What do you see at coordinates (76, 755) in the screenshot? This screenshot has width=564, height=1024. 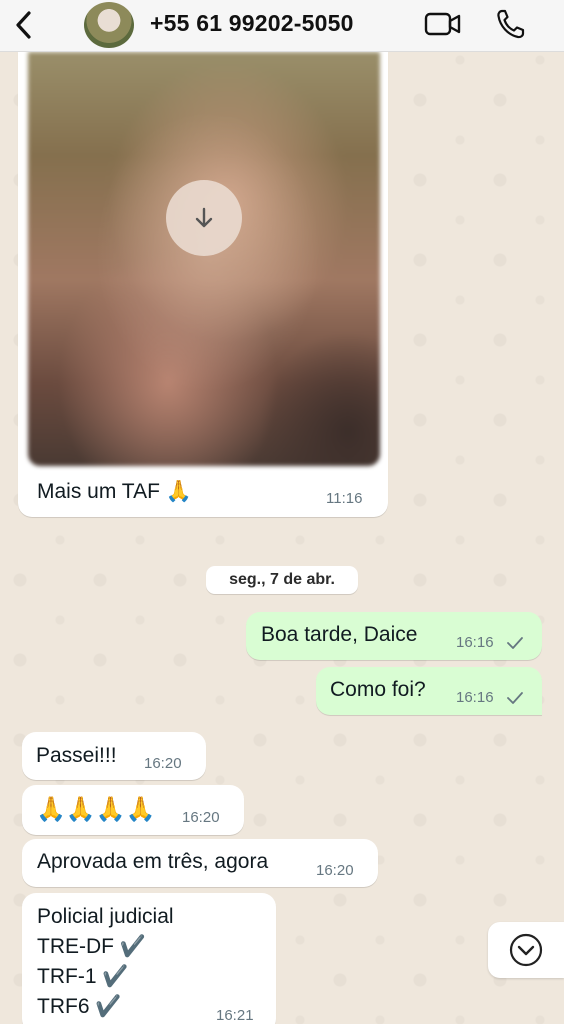 I see `message-text: Passei!!!` at bounding box center [76, 755].